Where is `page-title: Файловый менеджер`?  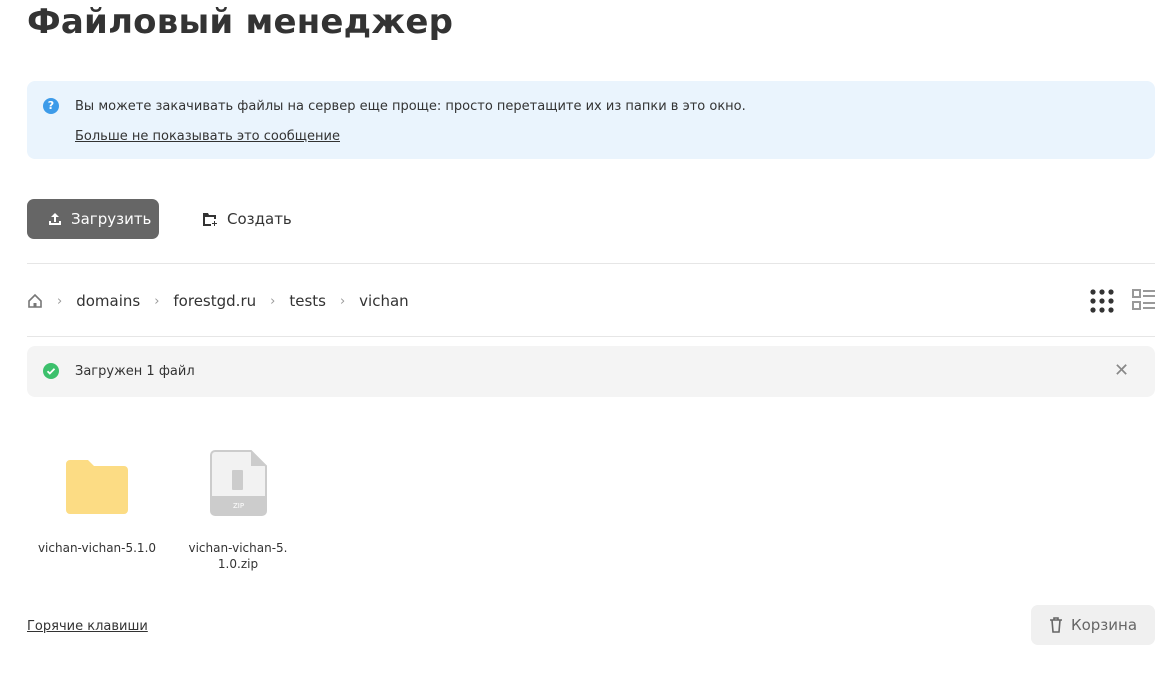 page-title: Файловый менеджер is located at coordinates (240, 22).